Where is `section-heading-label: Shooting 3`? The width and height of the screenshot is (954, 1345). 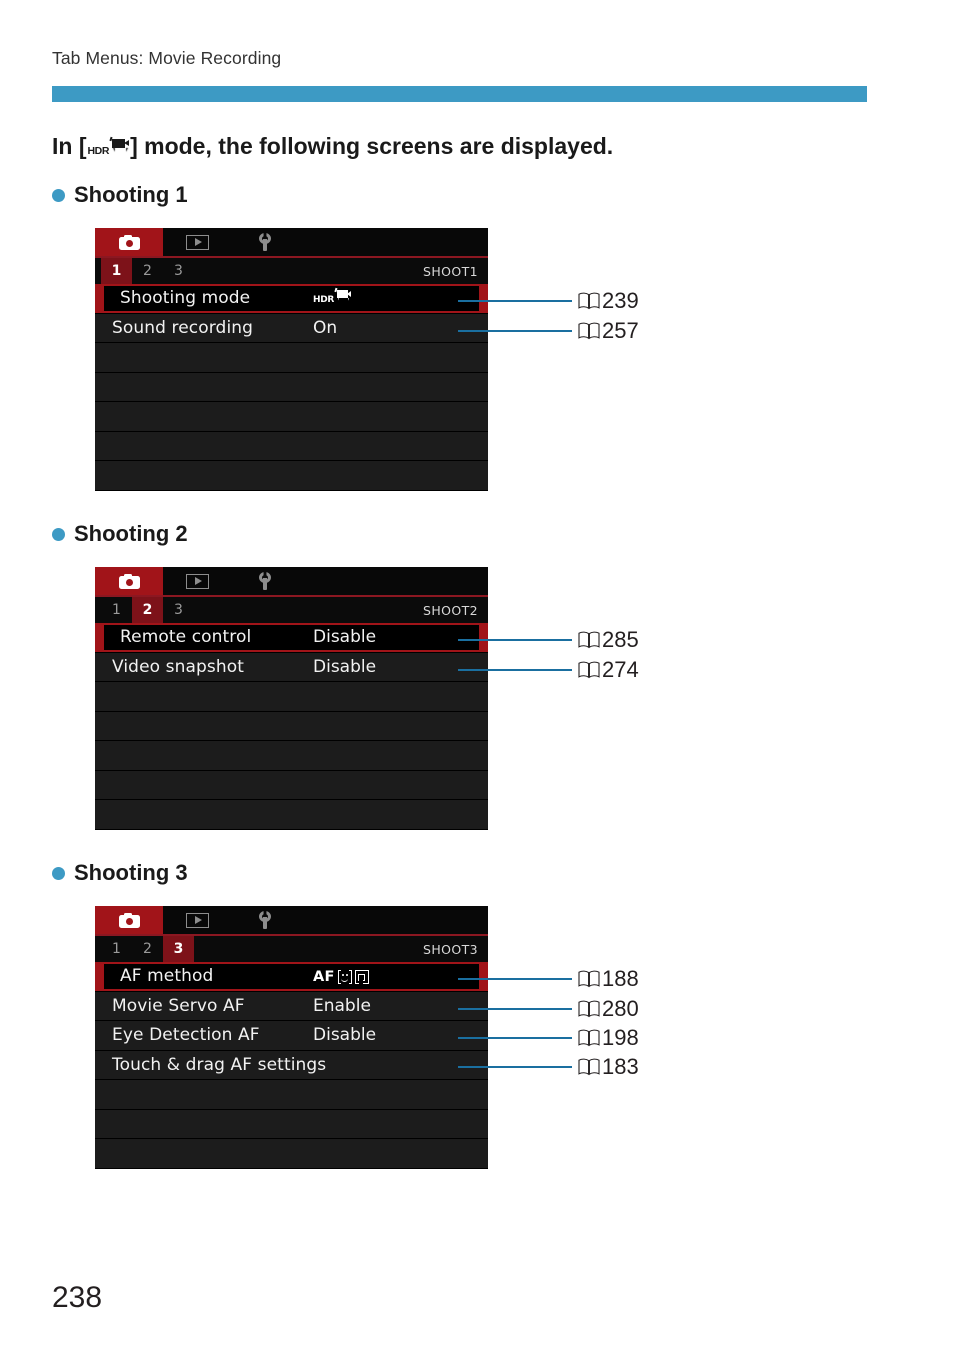 section-heading-label: Shooting 3 is located at coordinates (131, 872).